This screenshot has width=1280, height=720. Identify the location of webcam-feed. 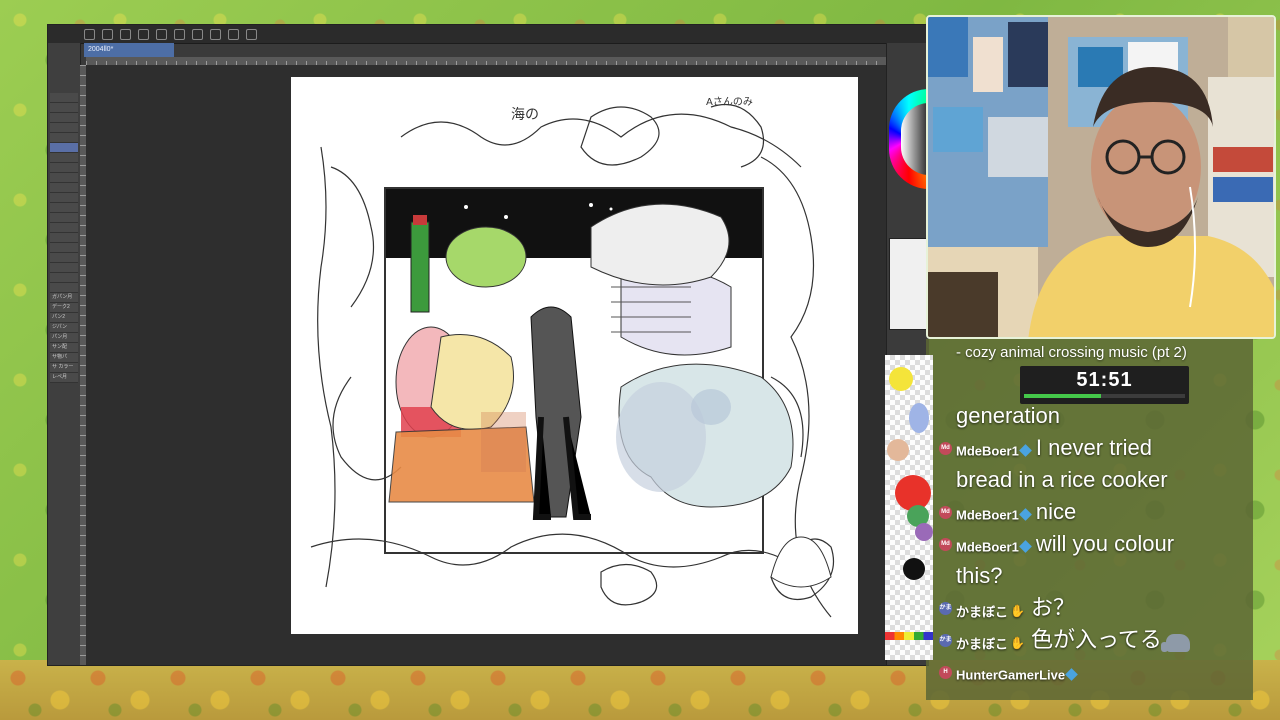
(1101, 177).